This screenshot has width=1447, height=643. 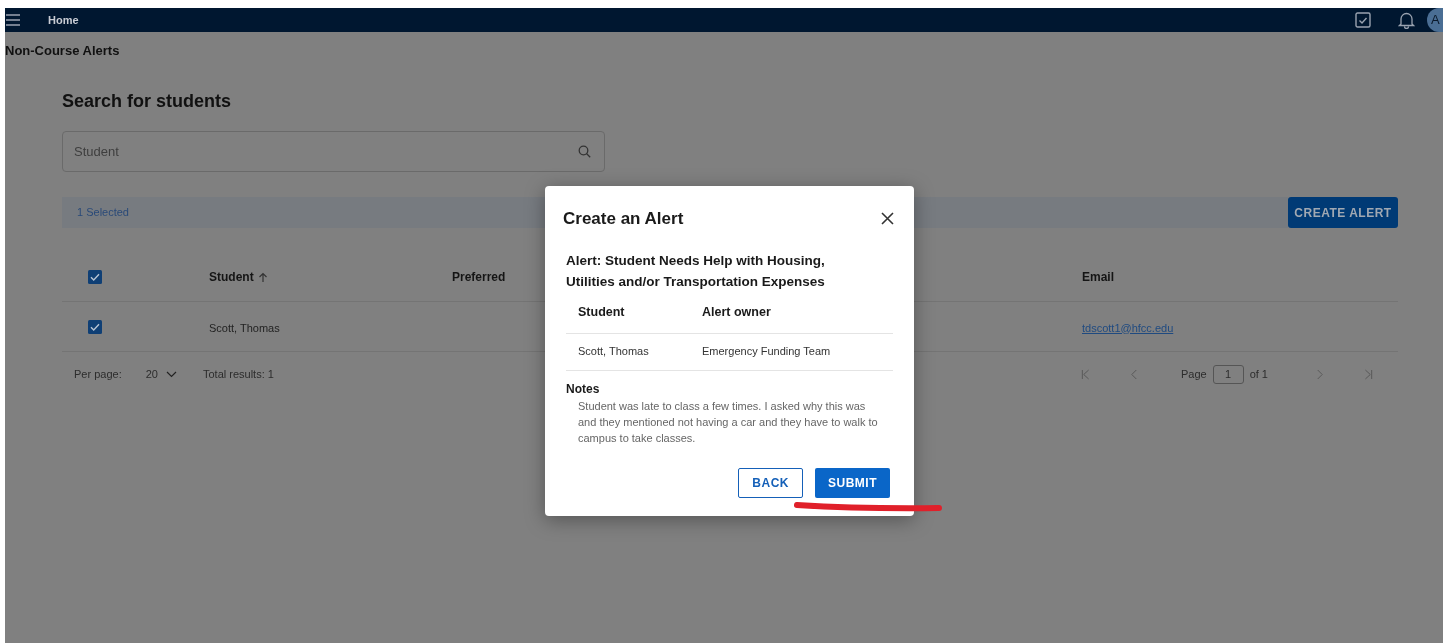 What do you see at coordinates (147, 101) in the screenshot?
I see `section-heading: Search for students` at bounding box center [147, 101].